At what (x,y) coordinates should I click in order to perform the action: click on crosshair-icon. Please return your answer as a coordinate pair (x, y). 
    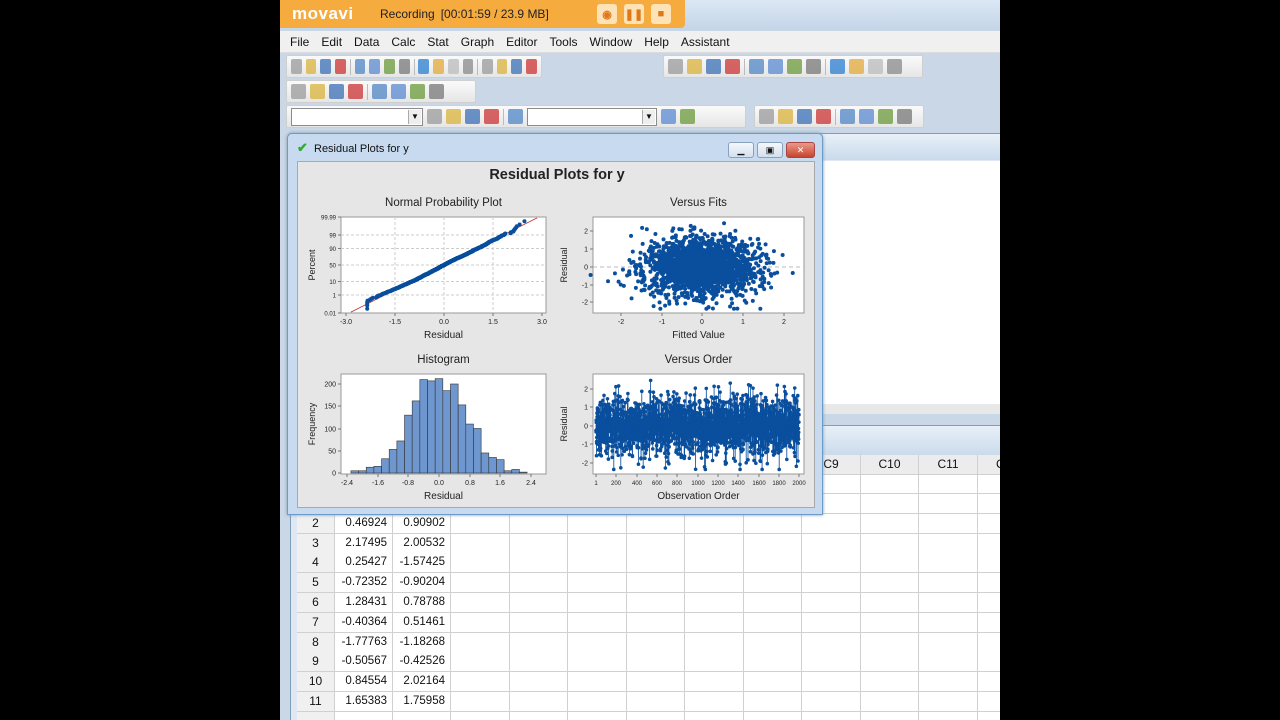
    Looking at the image, I should click on (472, 116).